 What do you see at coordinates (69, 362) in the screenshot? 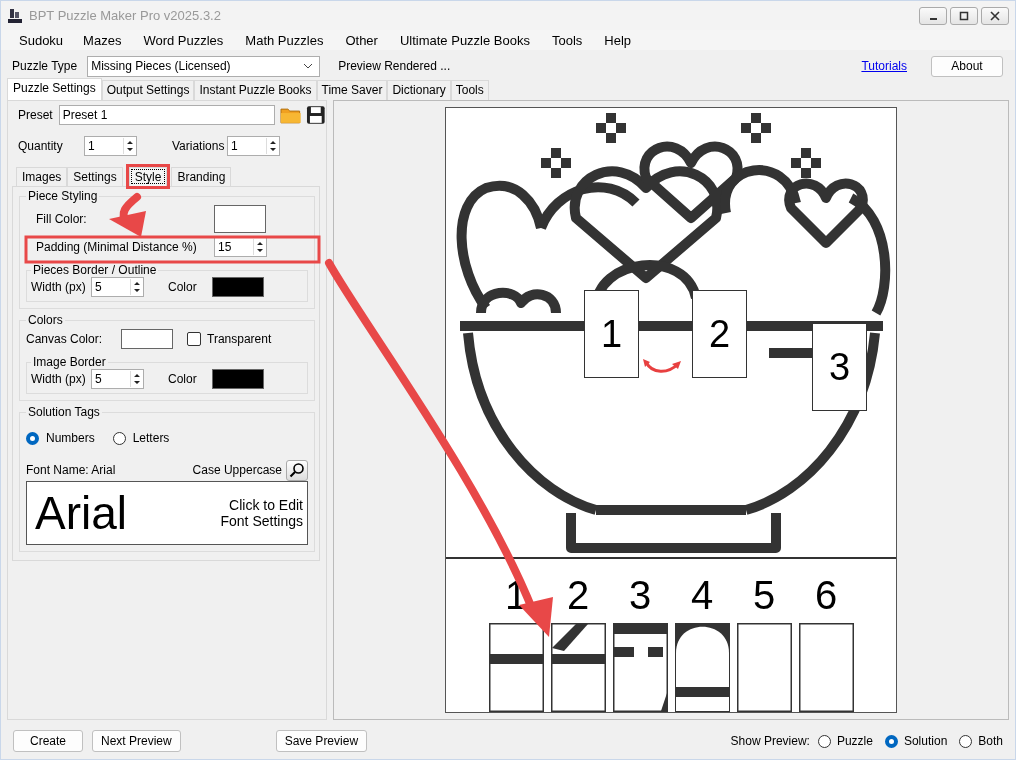
I see `group-title: Image Border` at bounding box center [69, 362].